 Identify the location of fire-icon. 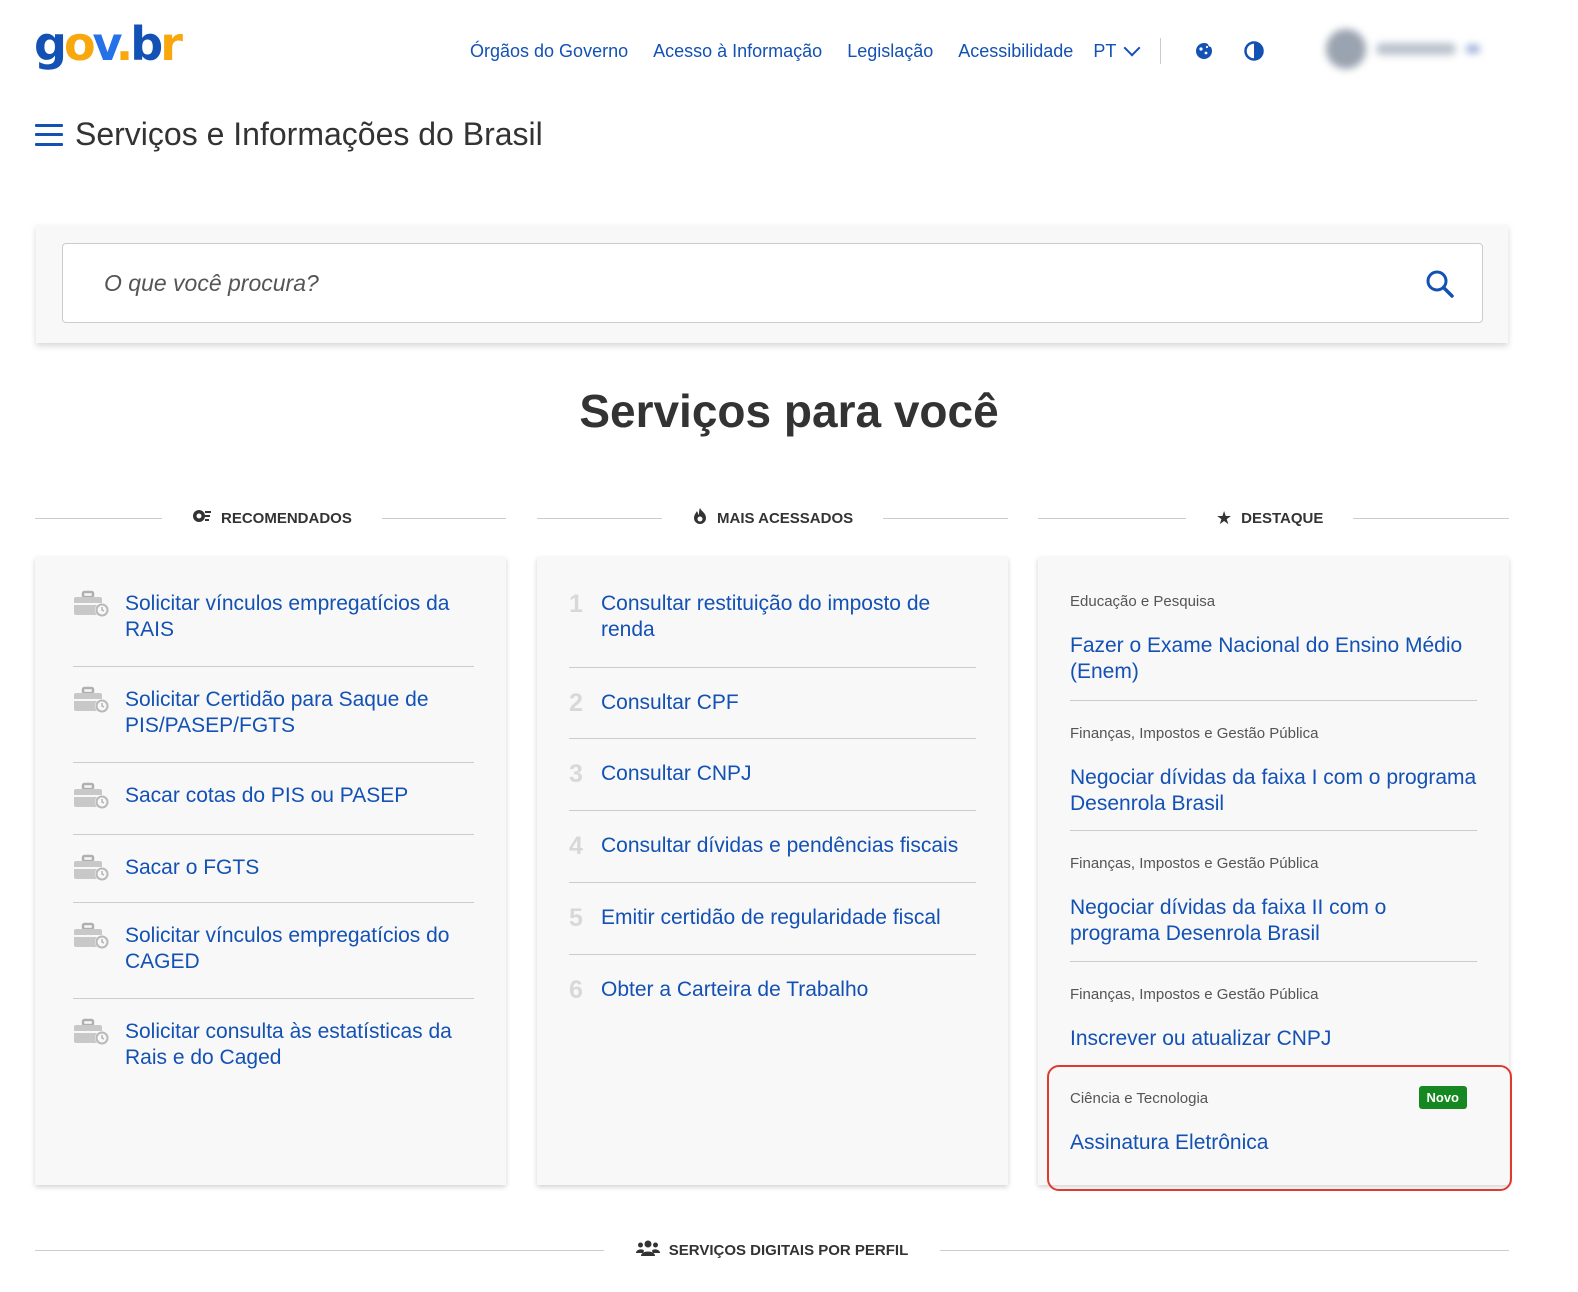
(700, 518).